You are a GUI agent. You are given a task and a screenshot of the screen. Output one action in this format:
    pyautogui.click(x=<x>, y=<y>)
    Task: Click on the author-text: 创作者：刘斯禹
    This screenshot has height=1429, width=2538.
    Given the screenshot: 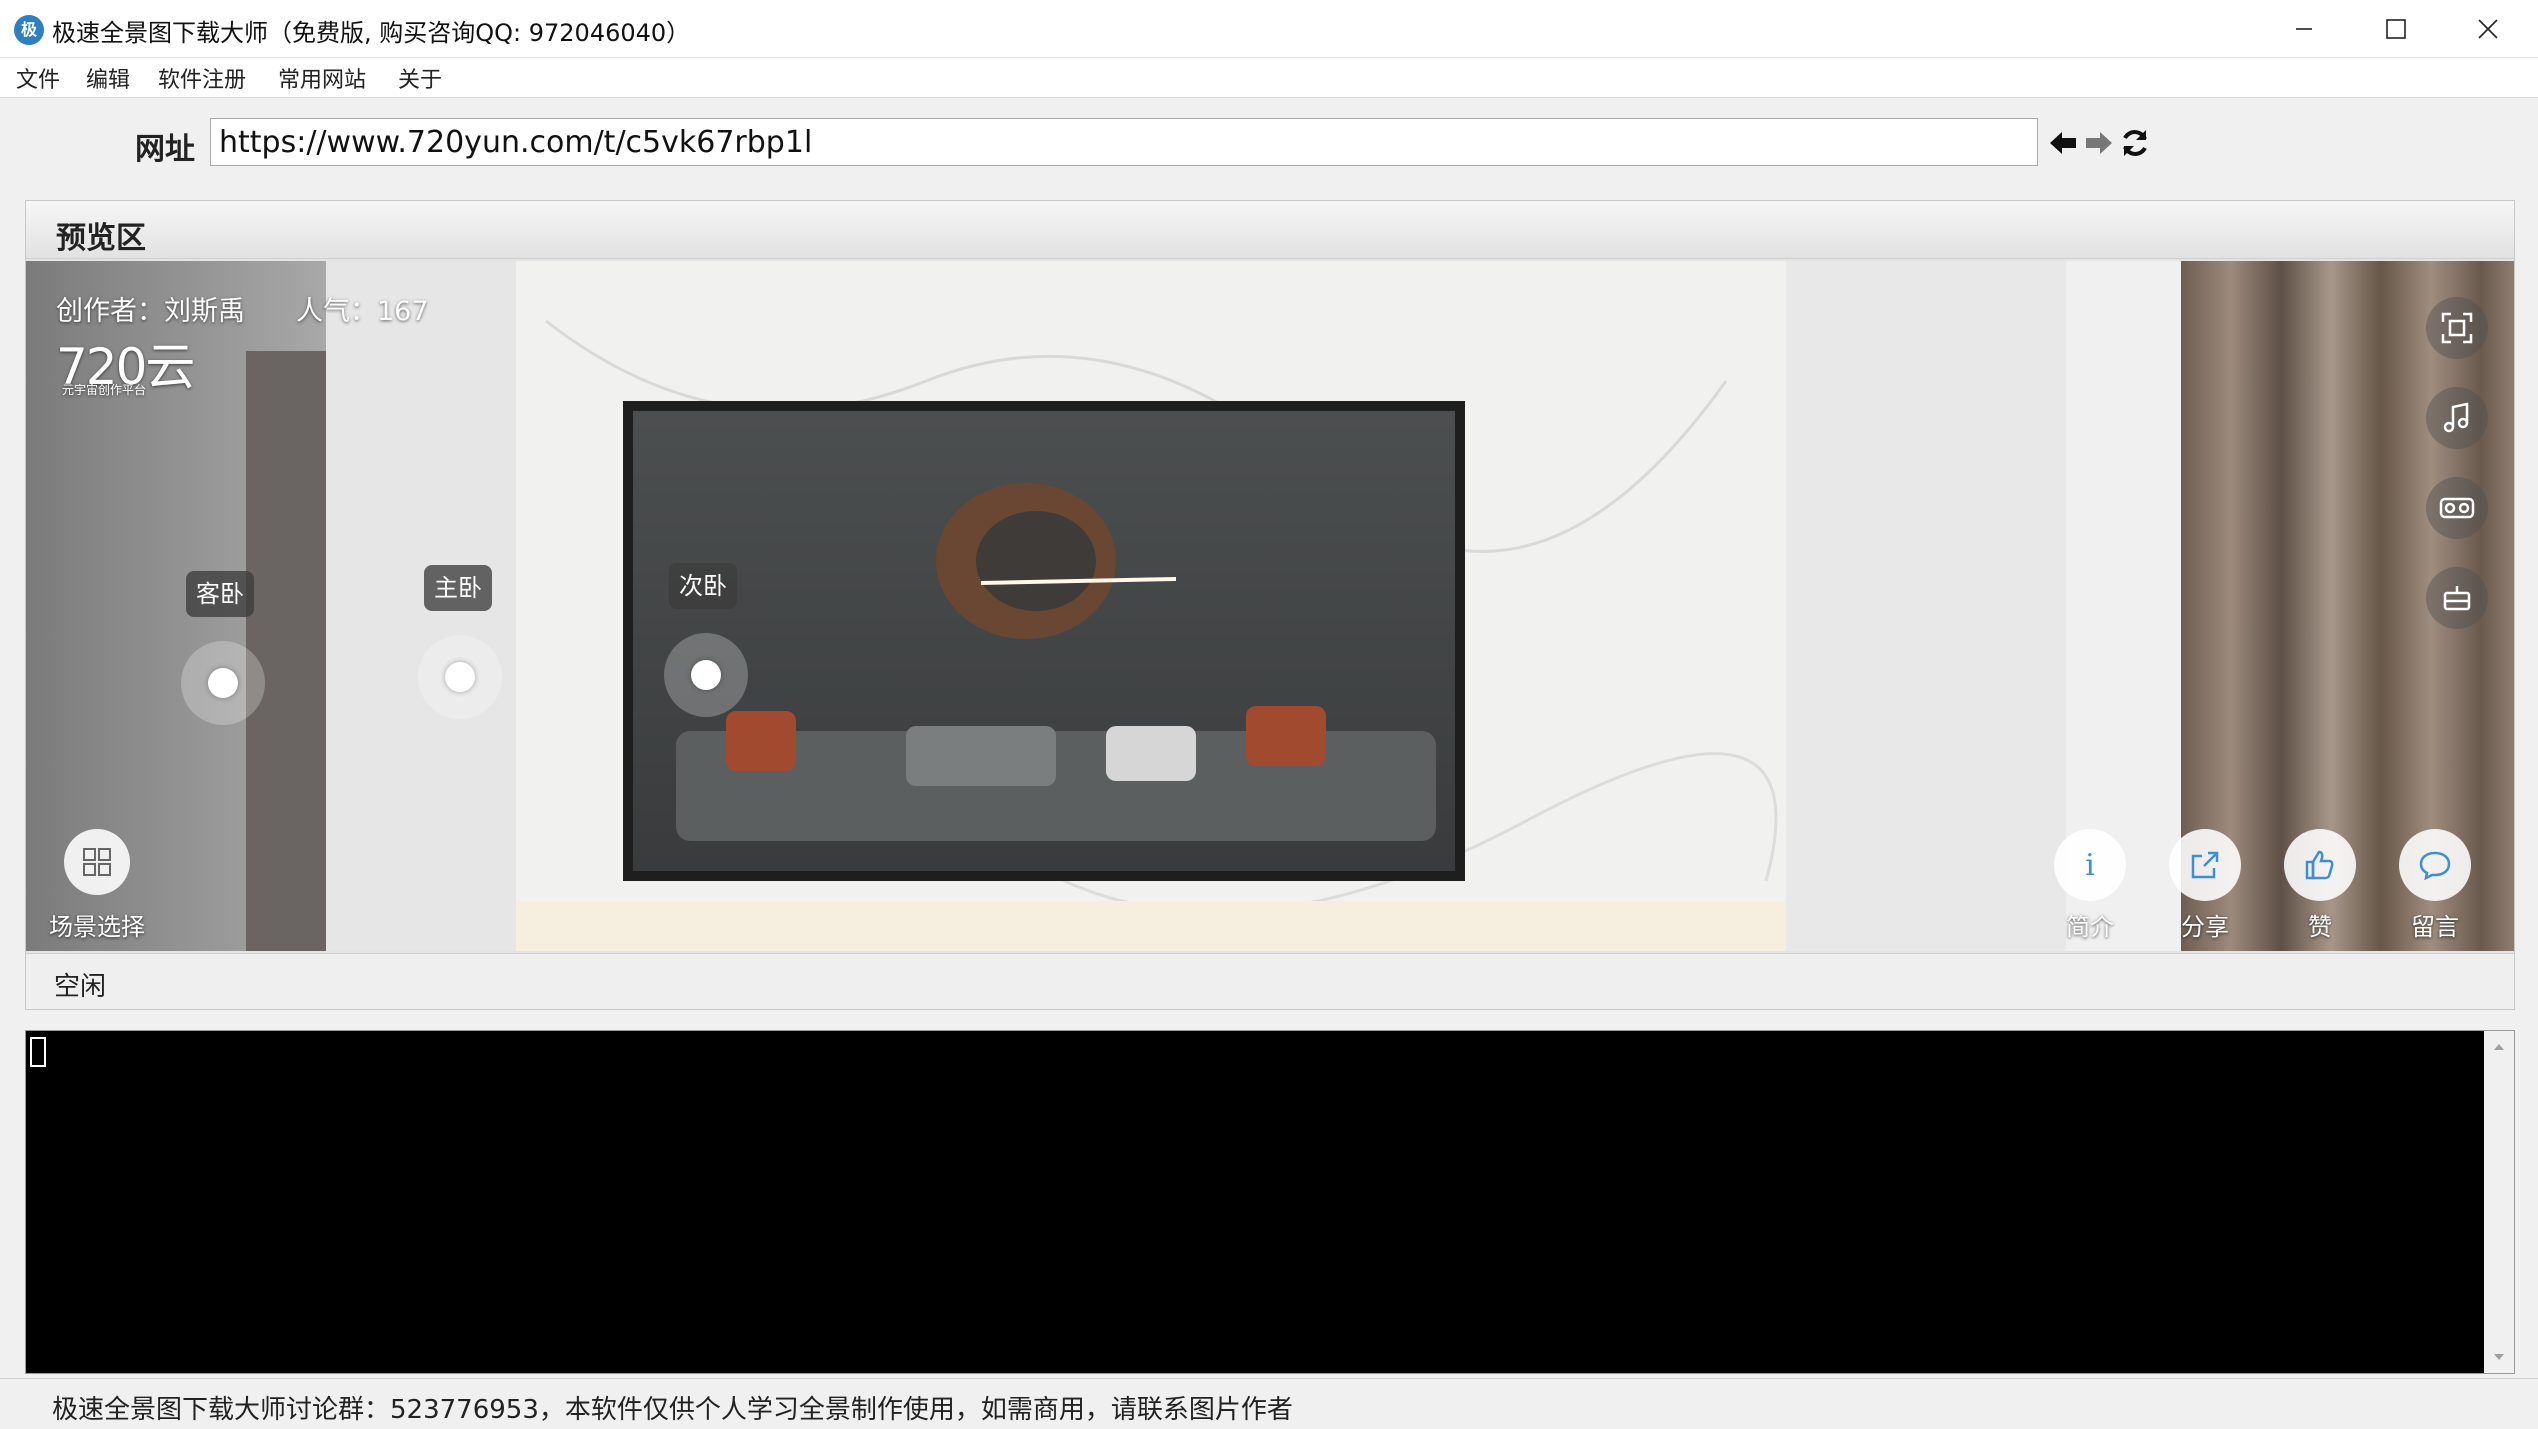 What is the action you would take?
    pyautogui.click(x=150, y=311)
    